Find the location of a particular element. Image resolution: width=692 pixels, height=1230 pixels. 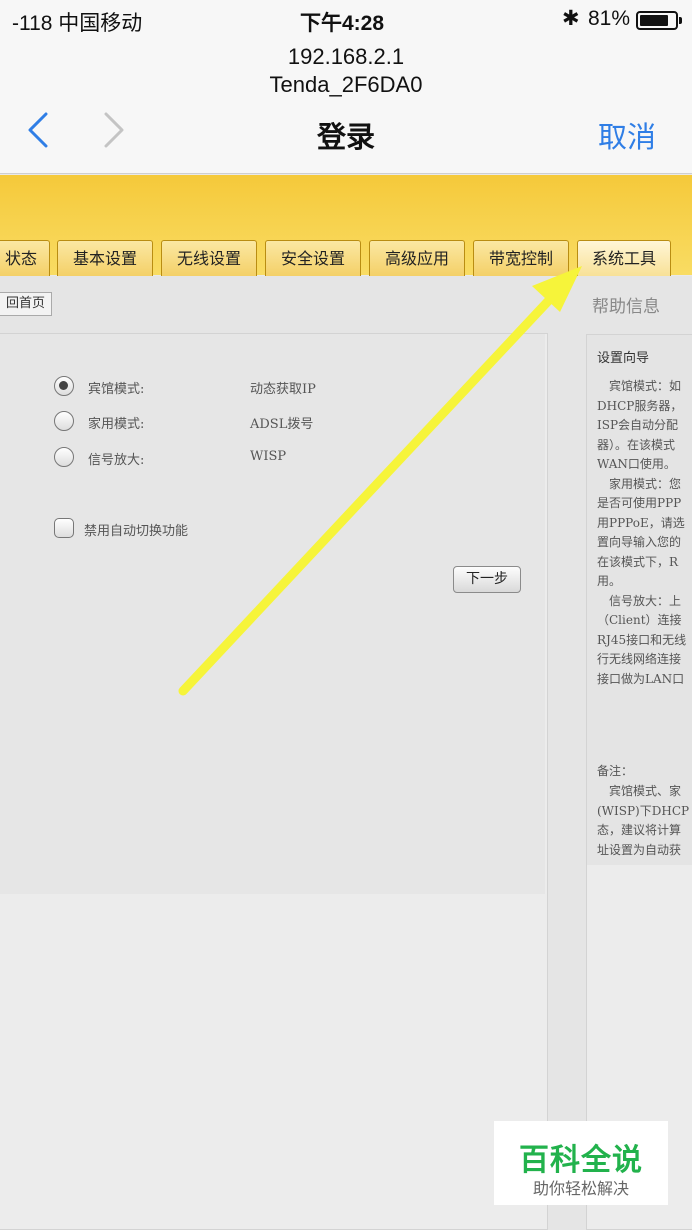

help-text-line: WAN口使用。 is located at coordinates (636, 464).